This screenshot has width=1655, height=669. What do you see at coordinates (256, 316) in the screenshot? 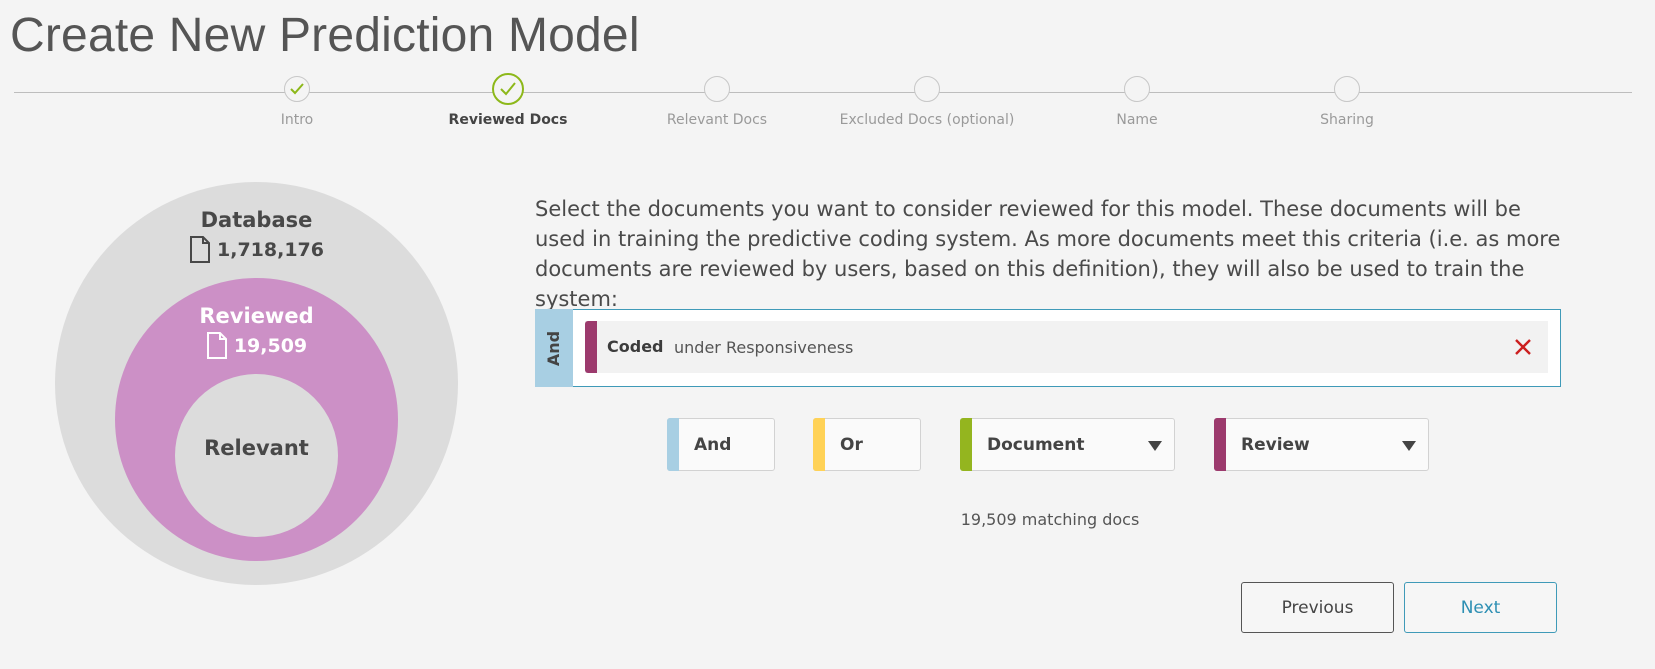
I see `reviewed-label: Reviewed` at bounding box center [256, 316].